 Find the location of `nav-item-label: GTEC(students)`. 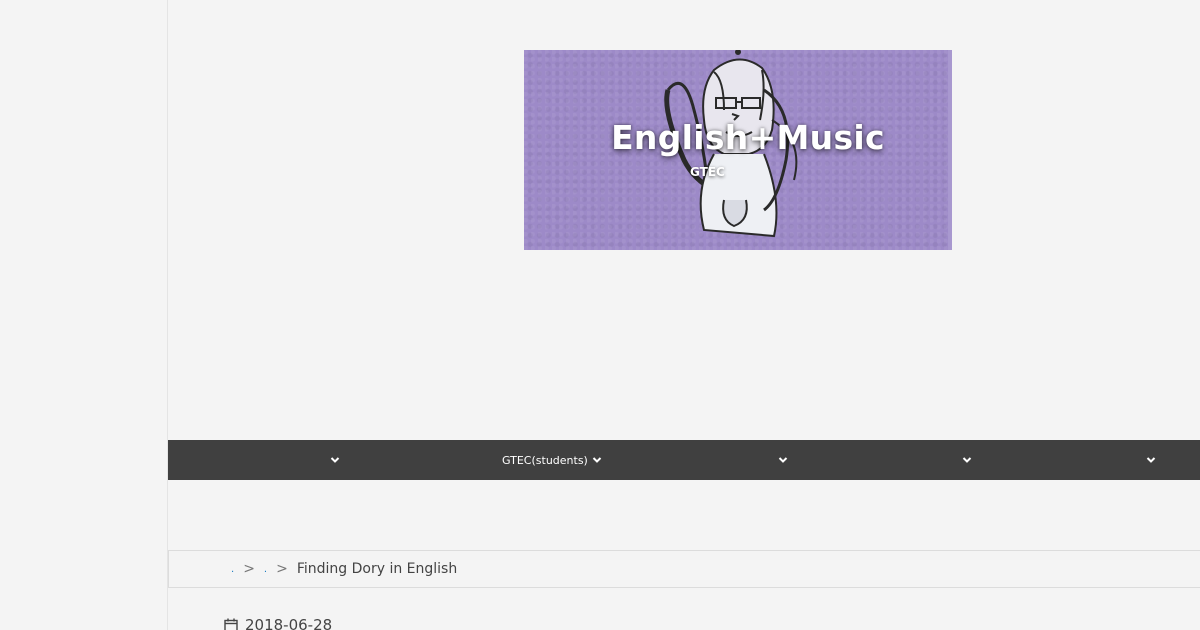

nav-item-label: GTEC(students) is located at coordinates (545, 460).